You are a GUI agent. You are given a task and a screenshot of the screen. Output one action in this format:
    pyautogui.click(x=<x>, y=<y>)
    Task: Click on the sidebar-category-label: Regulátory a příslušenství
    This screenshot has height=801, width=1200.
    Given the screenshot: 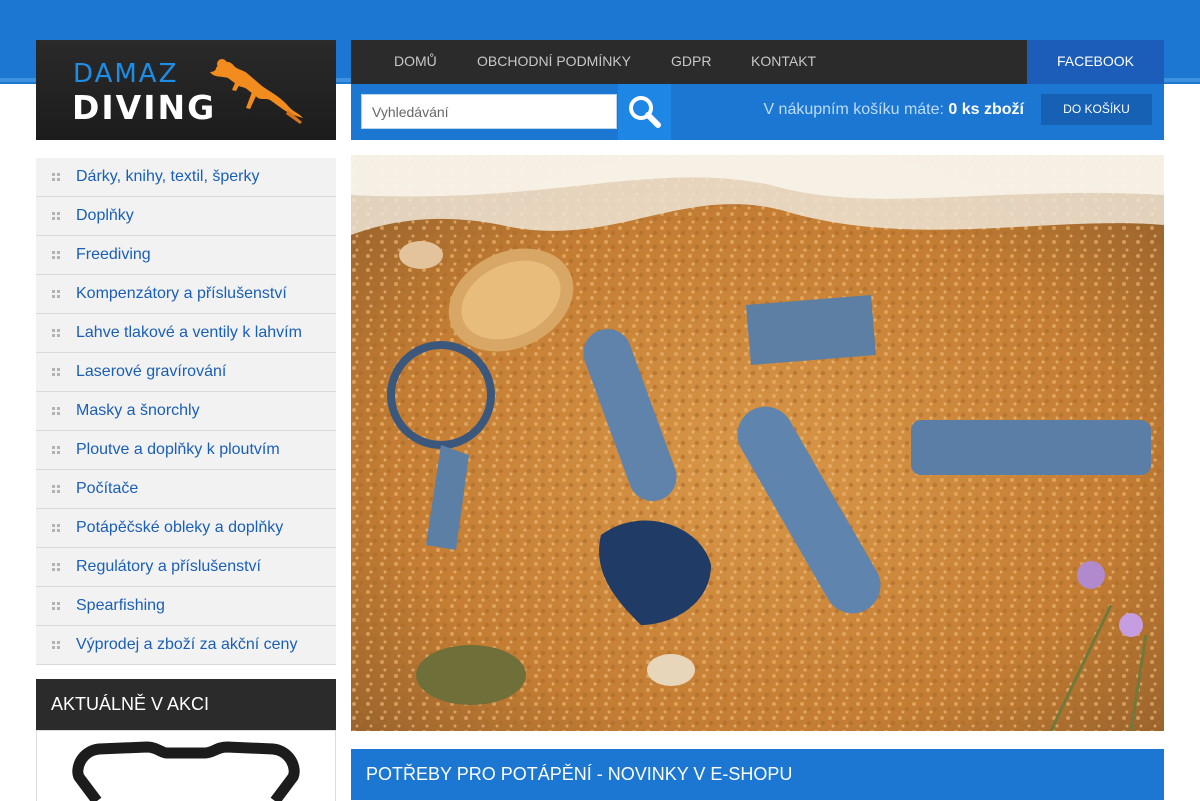 What is the action you would take?
    pyautogui.click(x=168, y=566)
    